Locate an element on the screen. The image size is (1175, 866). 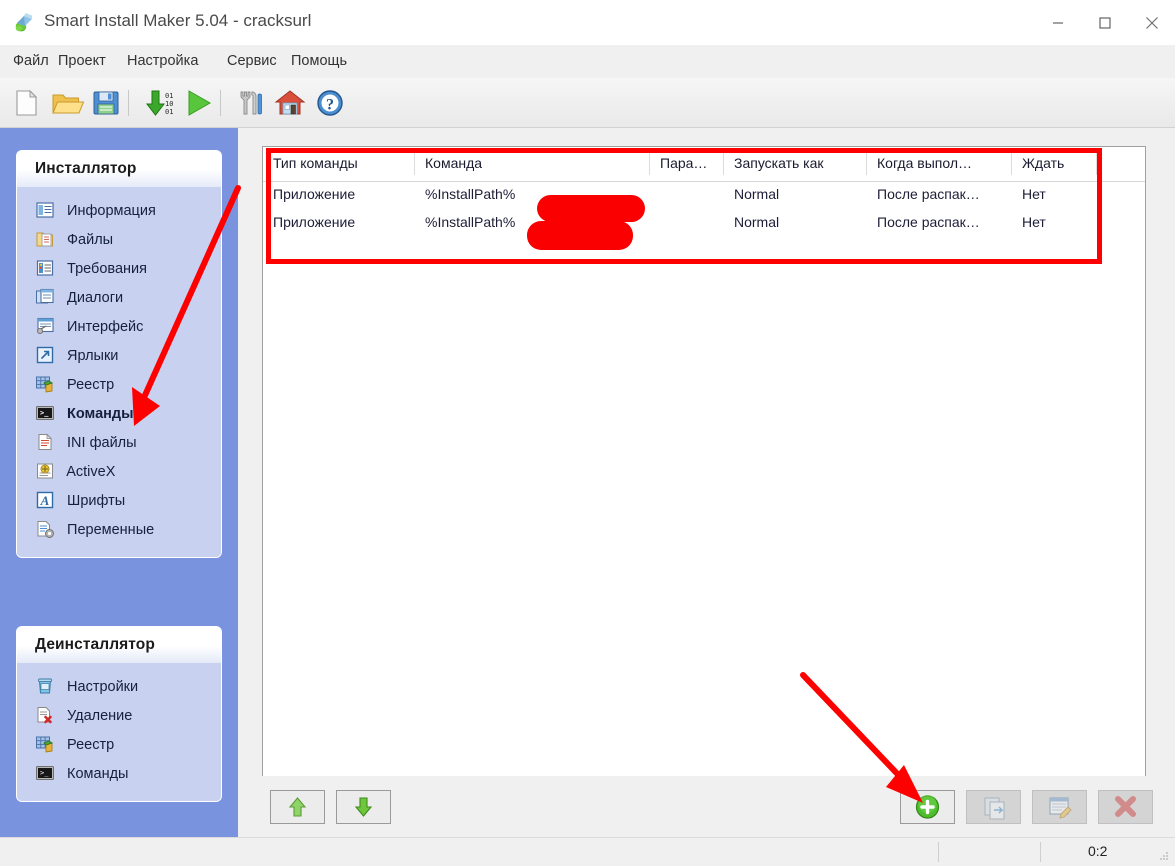
status-bar: 0:2 is located at coordinates (587, 851).